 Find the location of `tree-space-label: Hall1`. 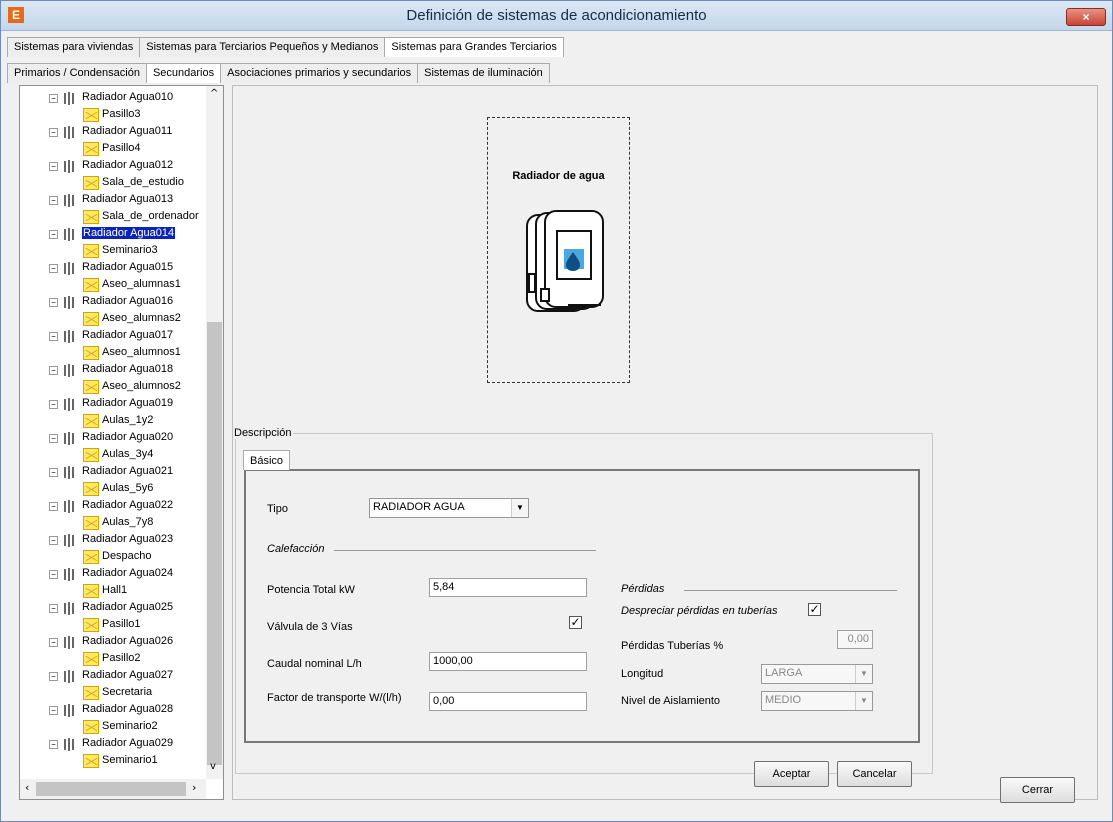

tree-space-label: Hall1 is located at coordinates (114, 590).